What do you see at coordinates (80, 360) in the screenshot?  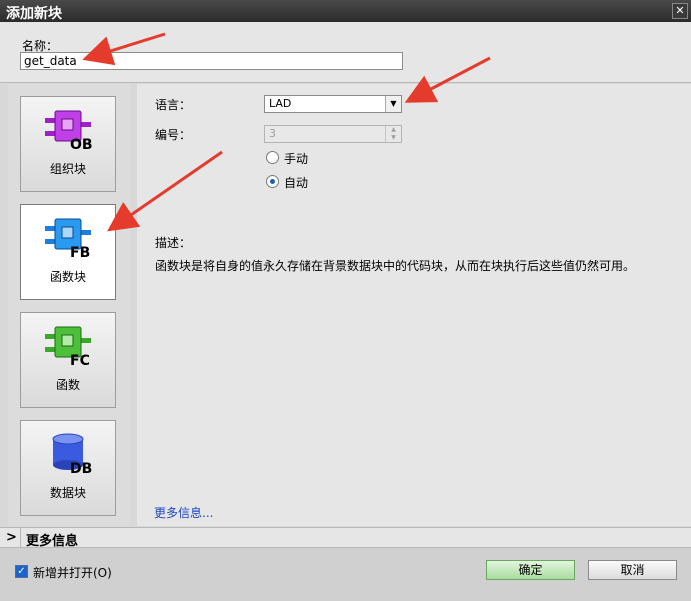 I see `svg-text: FC` at bounding box center [80, 360].